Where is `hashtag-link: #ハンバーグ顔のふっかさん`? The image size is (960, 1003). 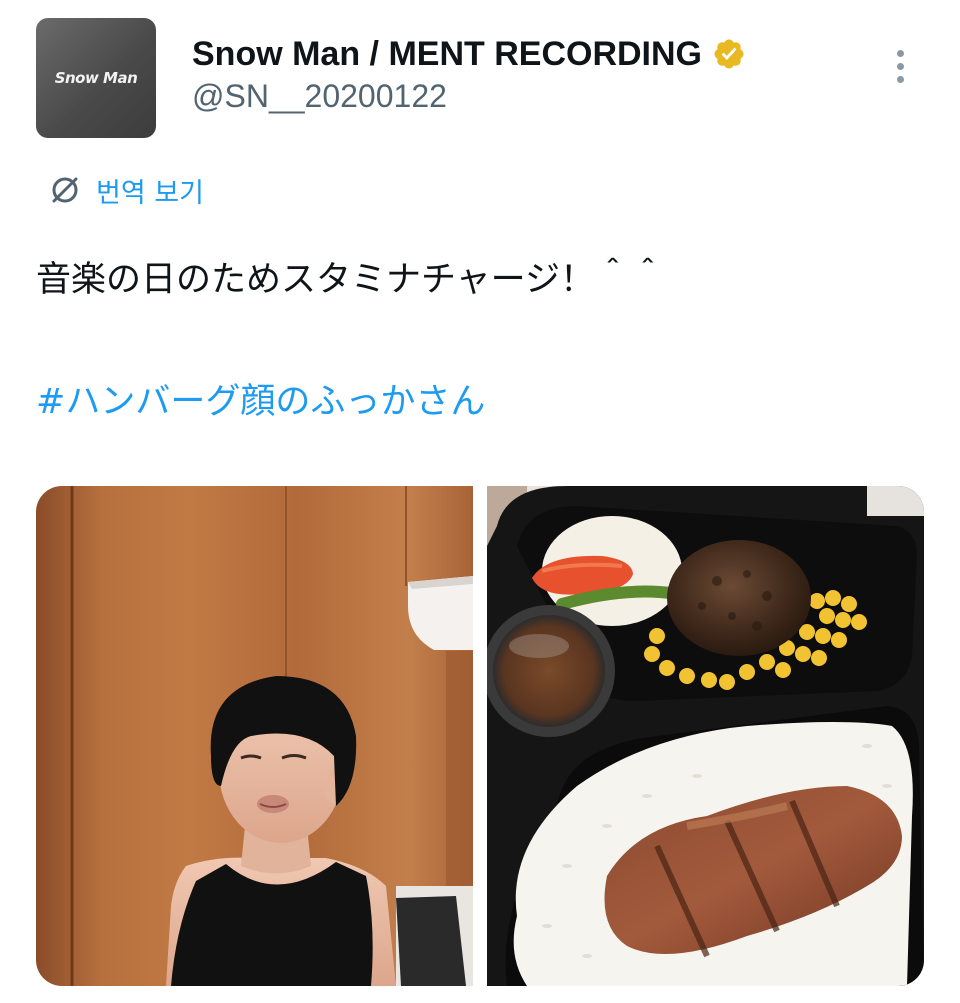
hashtag-link: #ハンバーグ顔のふっかさん is located at coordinates (260, 402).